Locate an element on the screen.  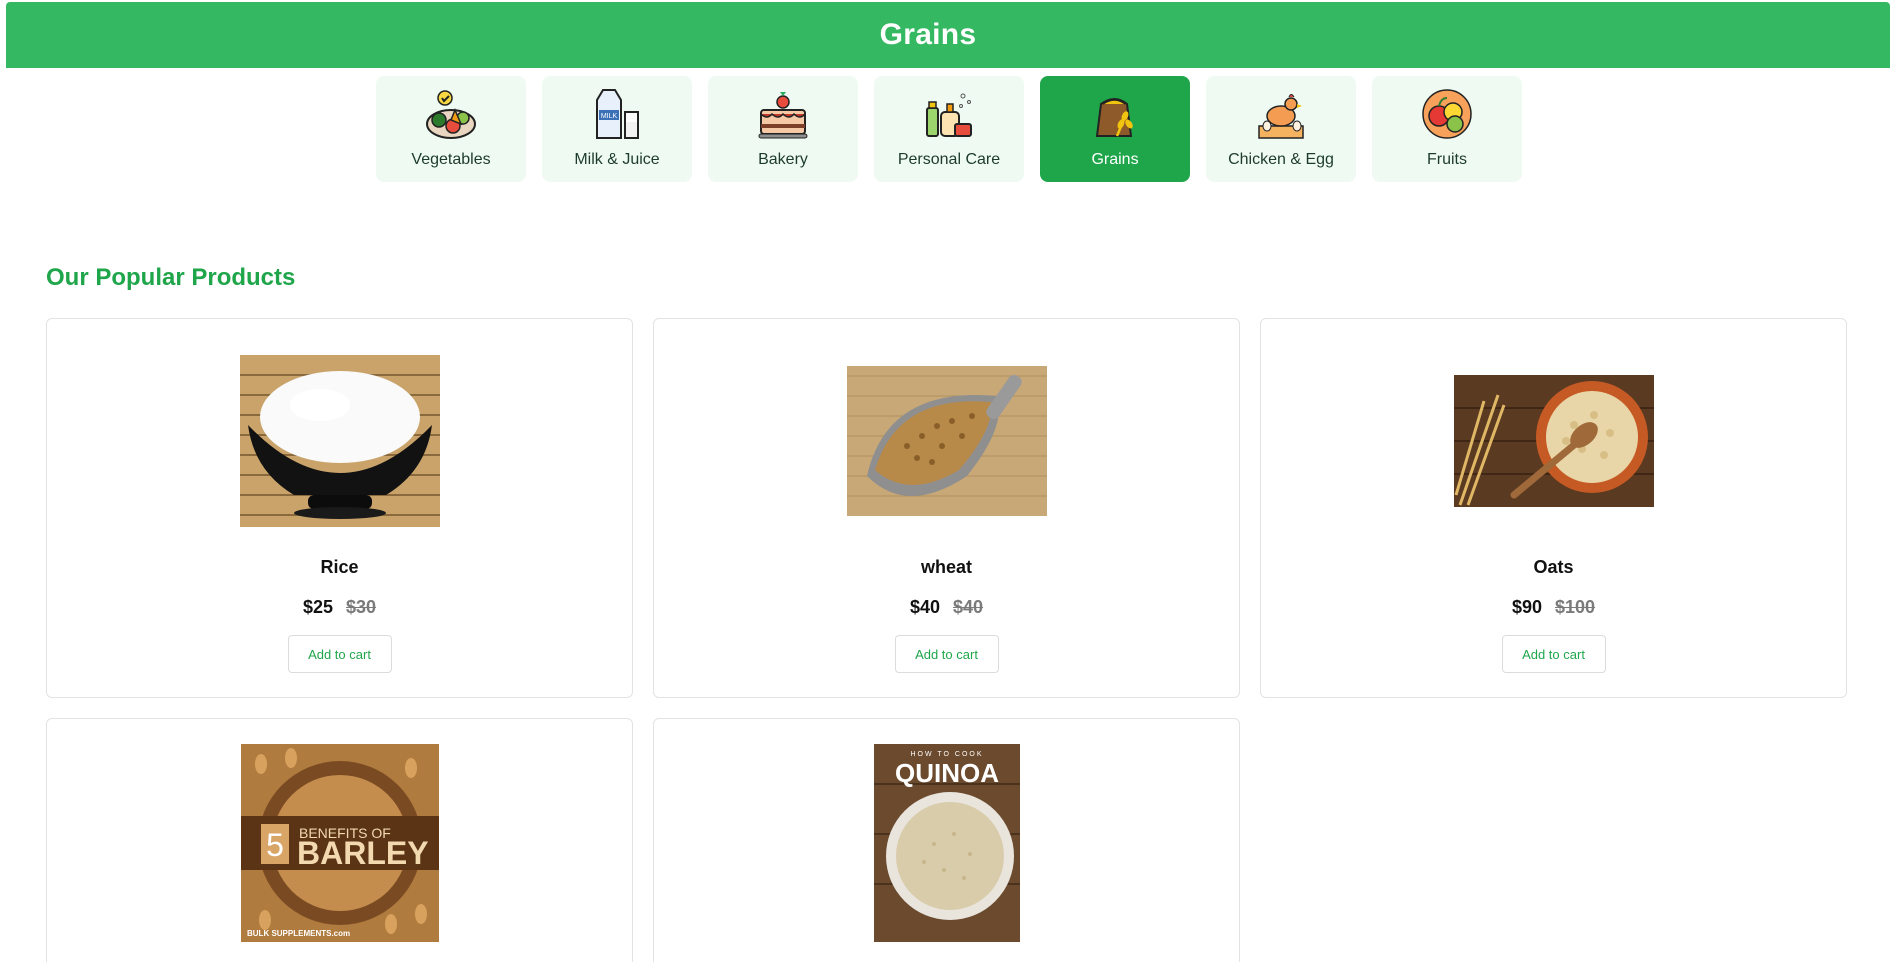
category-label: Chicken & Egg is located at coordinates (1281, 159).